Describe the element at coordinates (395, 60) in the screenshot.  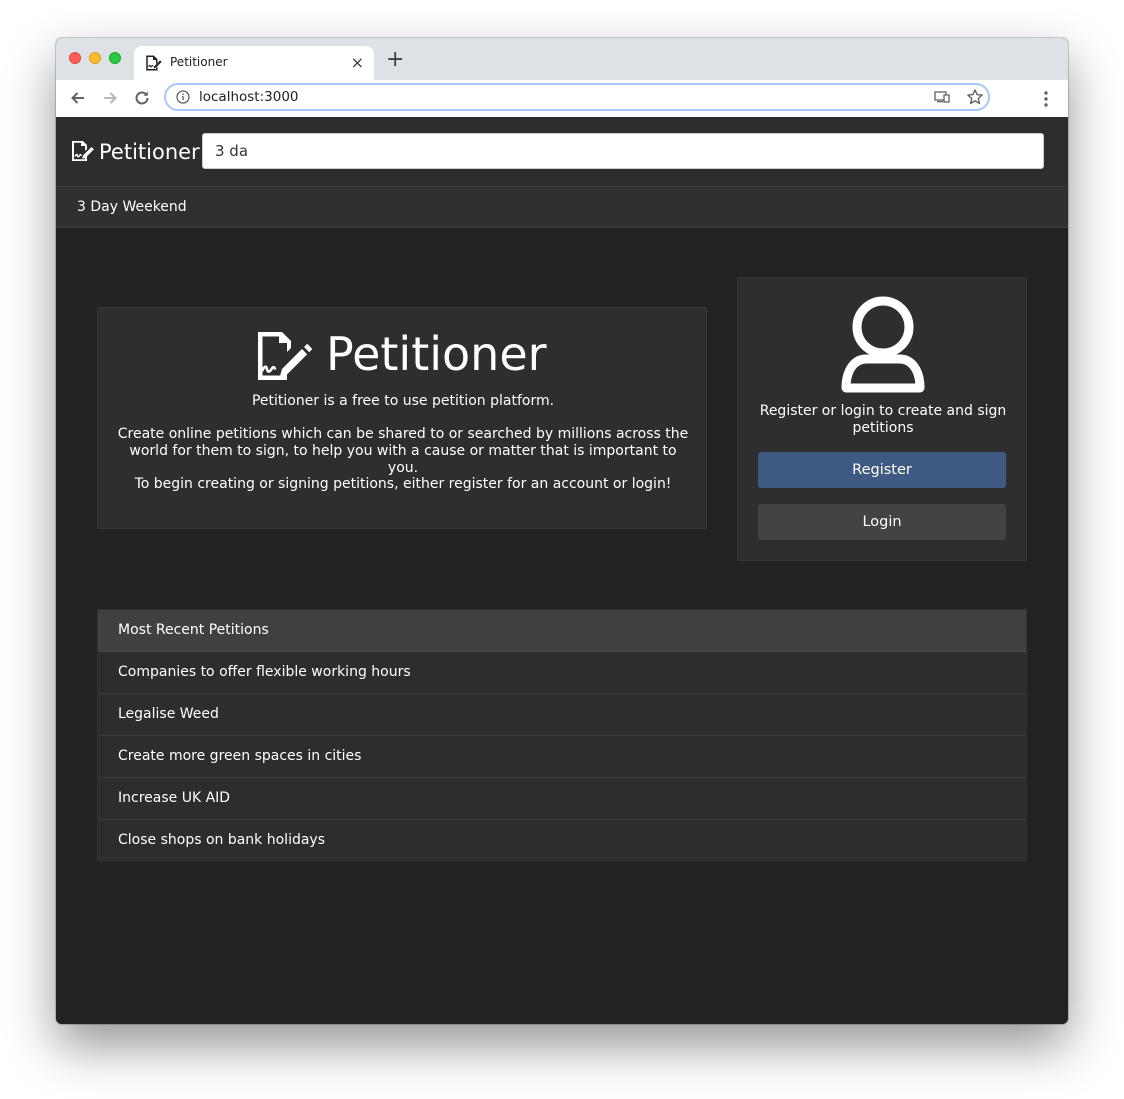
I see `new-tab-button: +` at that location.